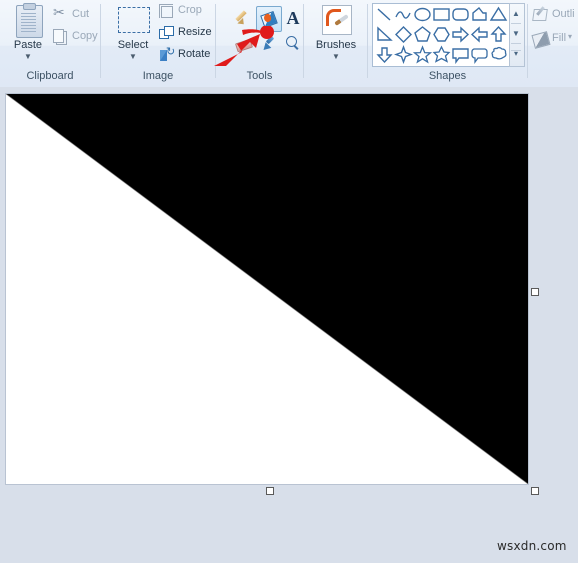 This screenshot has width=578, height=563. I want to click on brushes-button: Brushes ▼, so click(336, 34).